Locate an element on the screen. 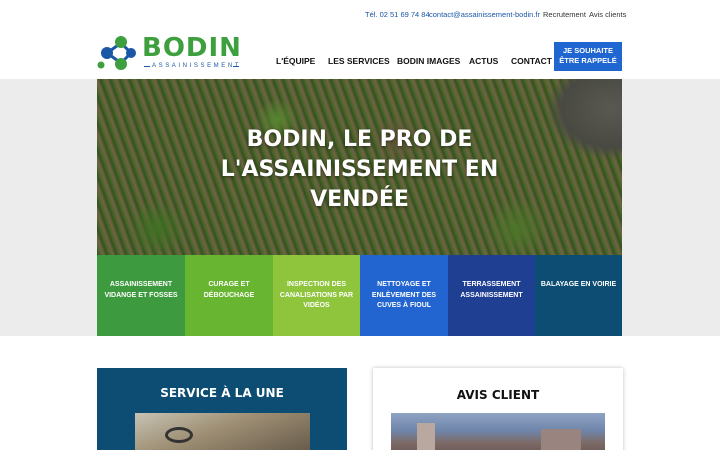 The image size is (720, 450). brand-name: BODIN is located at coordinates (192, 48).